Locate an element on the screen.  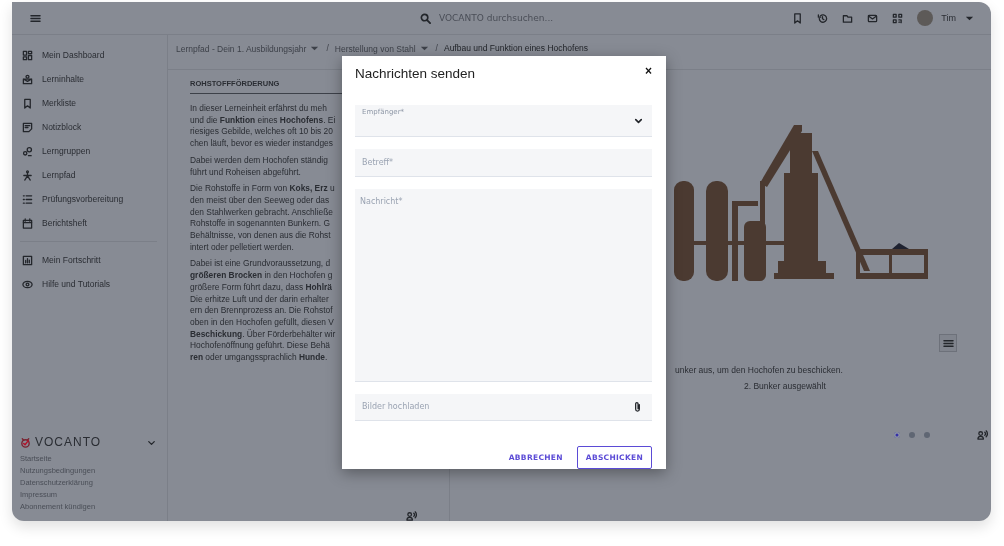
qr-code-icon is located at coordinates (898, 18).